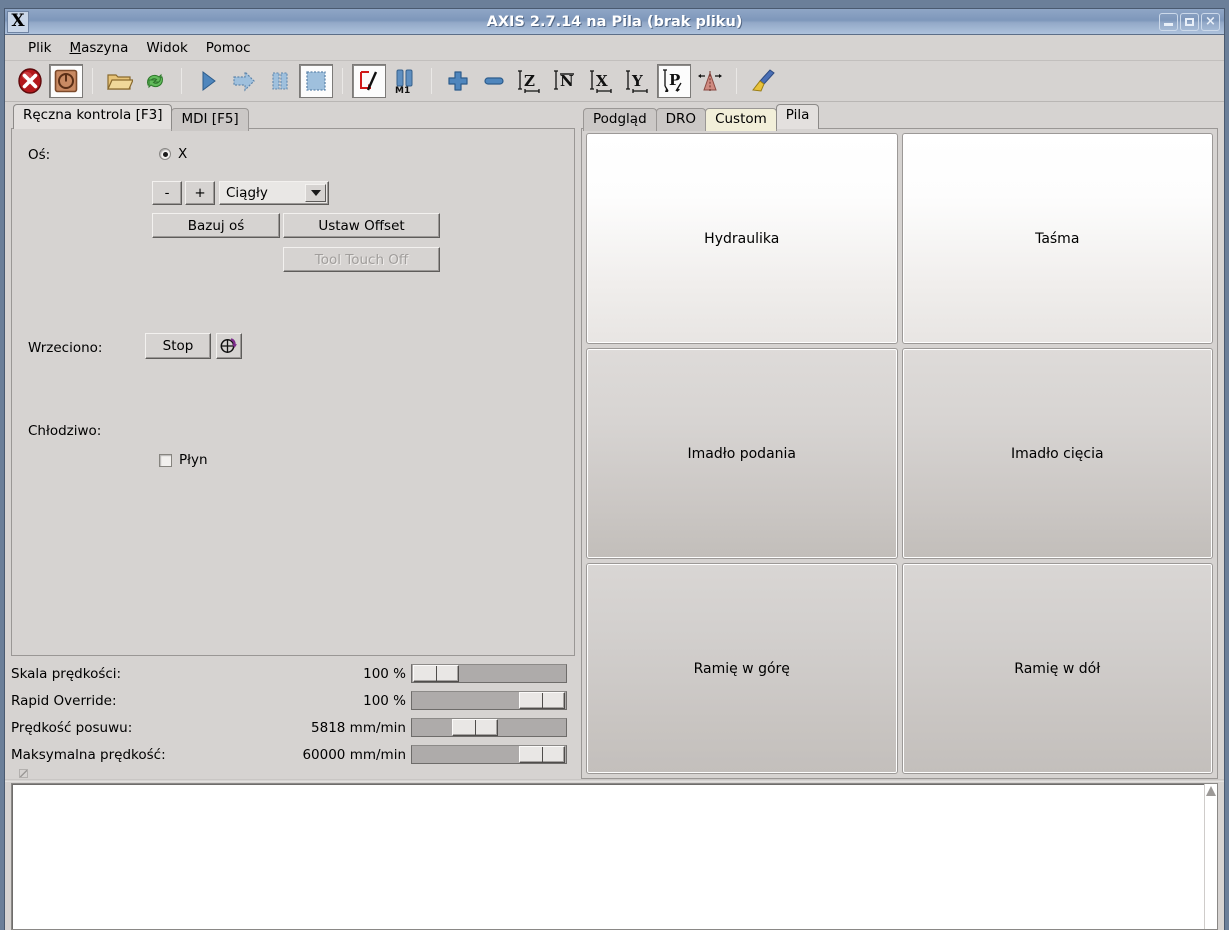  Describe the element at coordinates (30, 81) in the screenshot. I see `estop-button` at that location.